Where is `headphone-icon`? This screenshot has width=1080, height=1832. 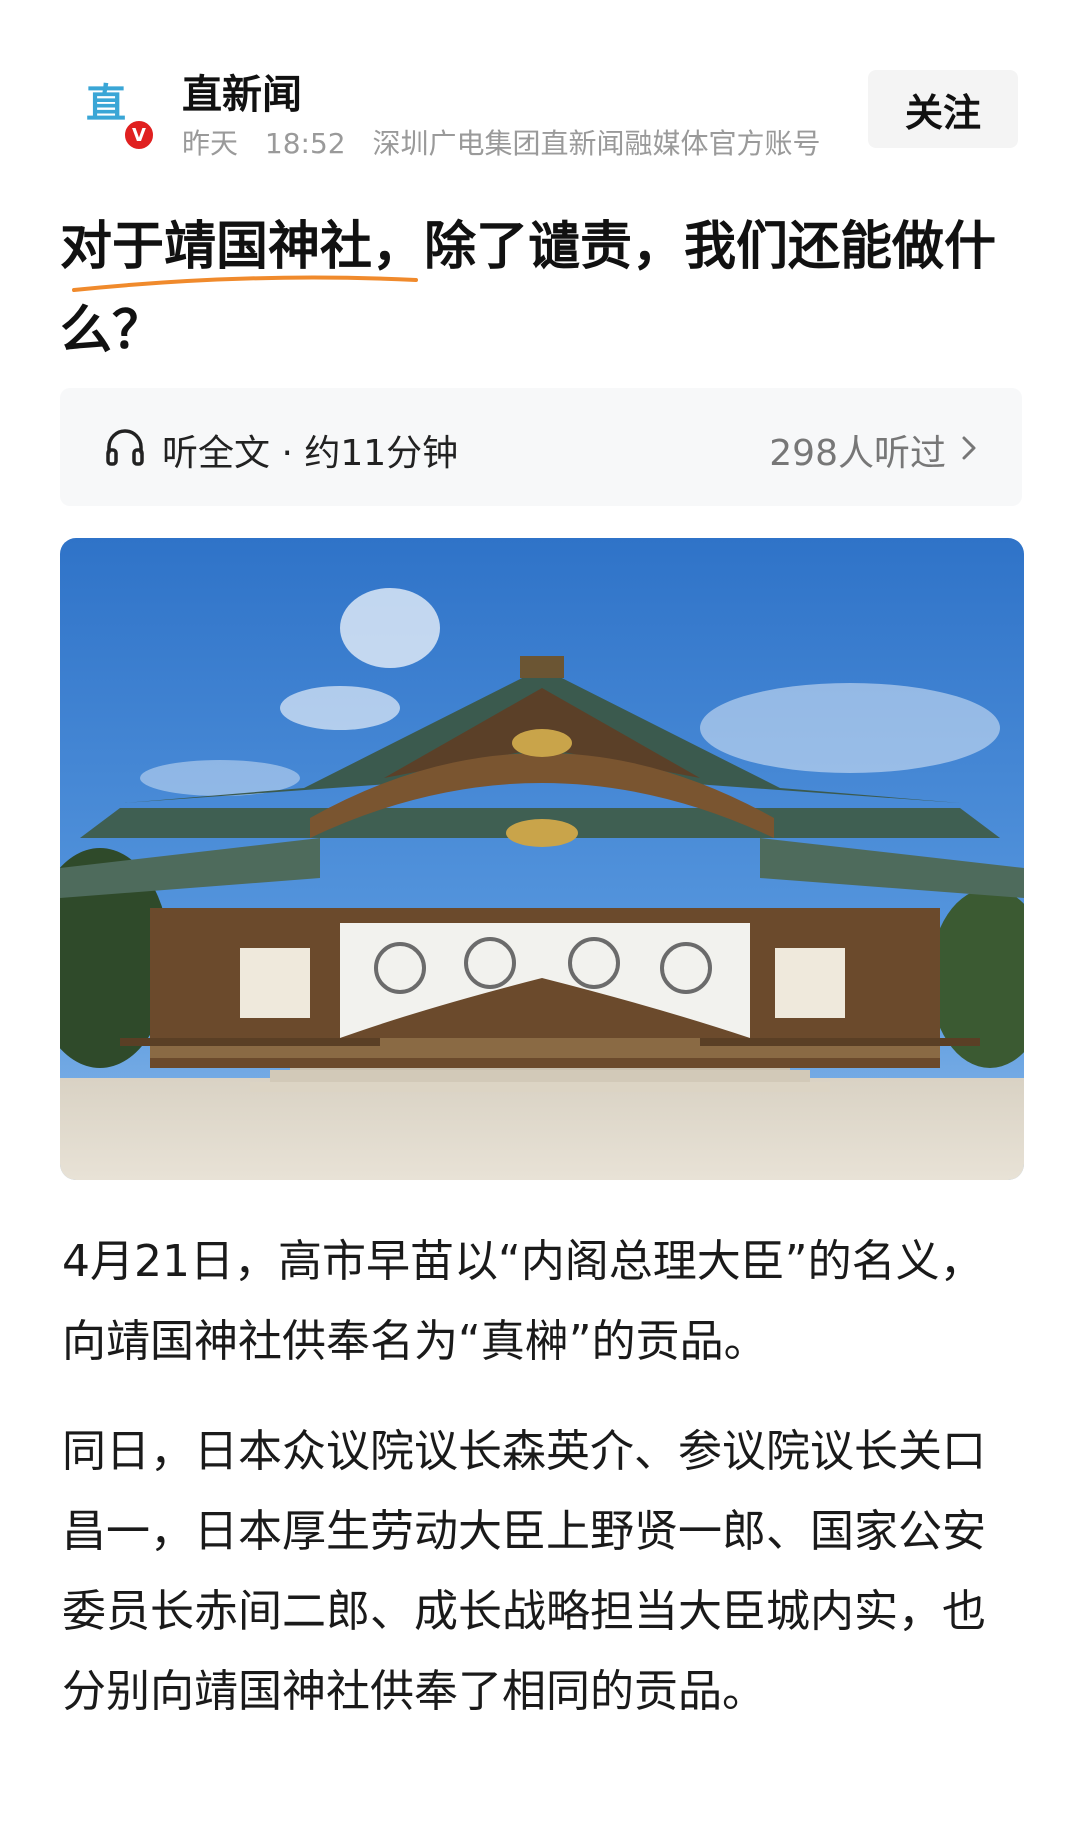 headphone-icon is located at coordinates (125, 447).